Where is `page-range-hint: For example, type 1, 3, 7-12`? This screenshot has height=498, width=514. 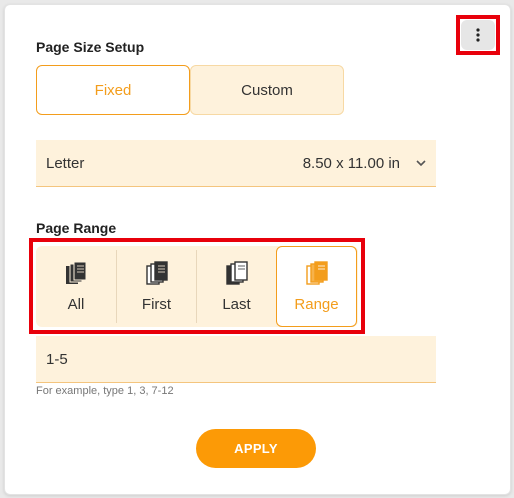 page-range-hint: For example, type 1, 3, 7-12 is located at coordinates (105, 391).